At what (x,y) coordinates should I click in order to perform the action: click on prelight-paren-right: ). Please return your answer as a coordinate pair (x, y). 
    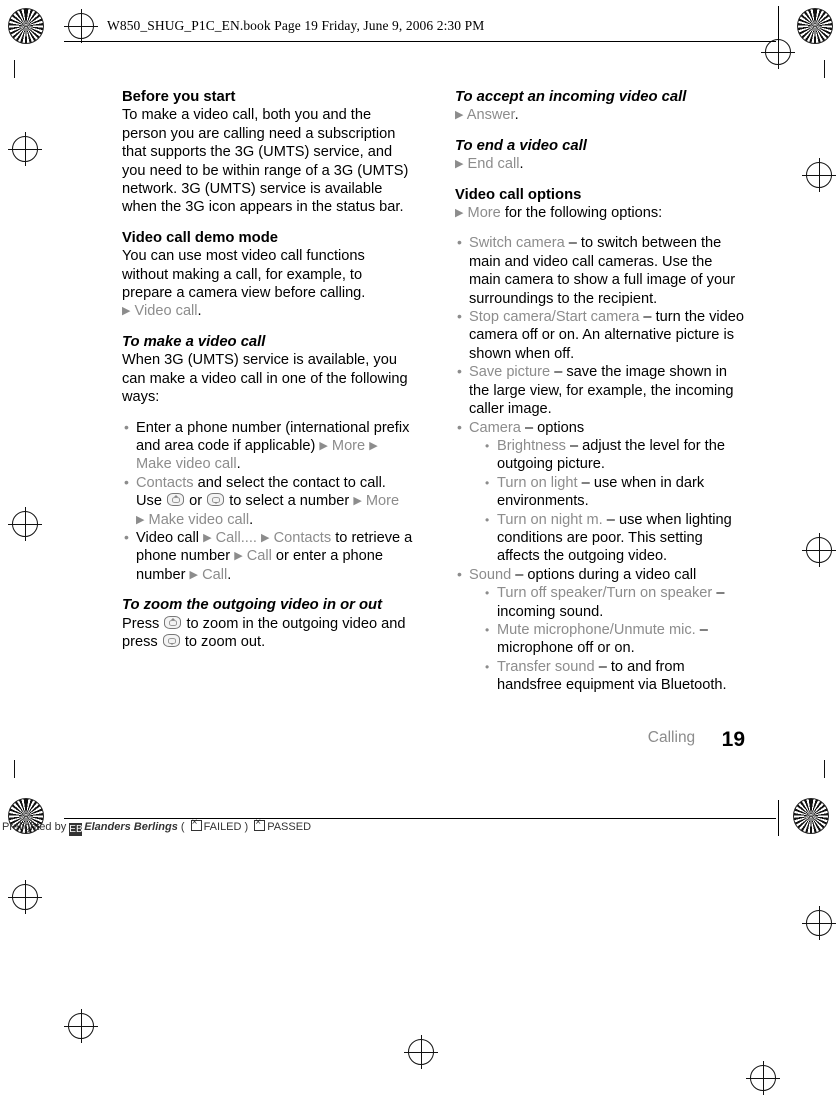
    Looking at the image, I should click on (246, 827).